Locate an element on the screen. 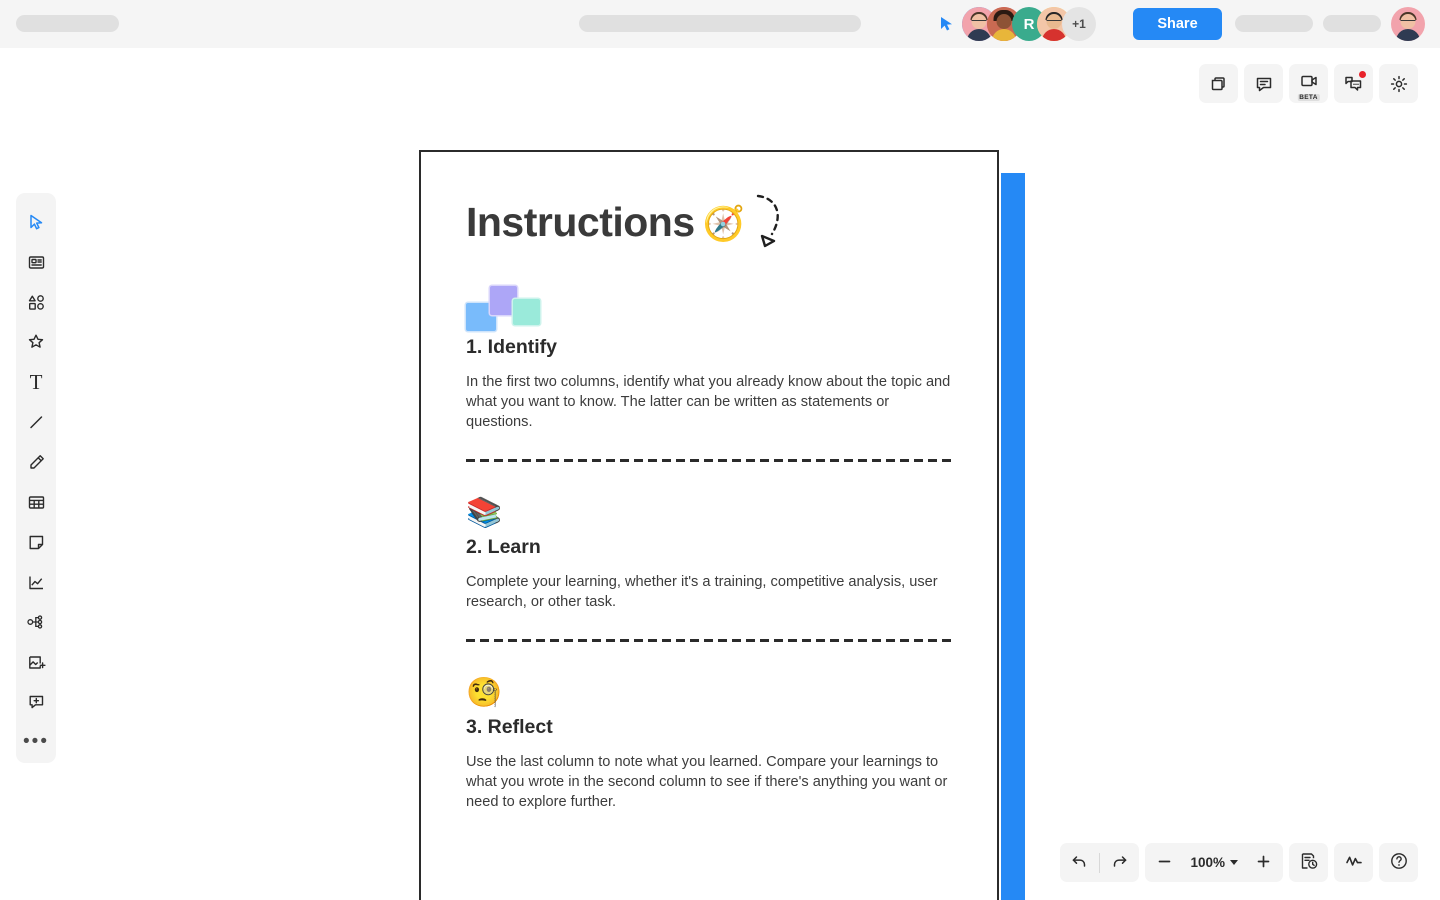 The width and height of the screenshot is (1440, 900). comment-icon-button is located at coordinates (1263, 83).